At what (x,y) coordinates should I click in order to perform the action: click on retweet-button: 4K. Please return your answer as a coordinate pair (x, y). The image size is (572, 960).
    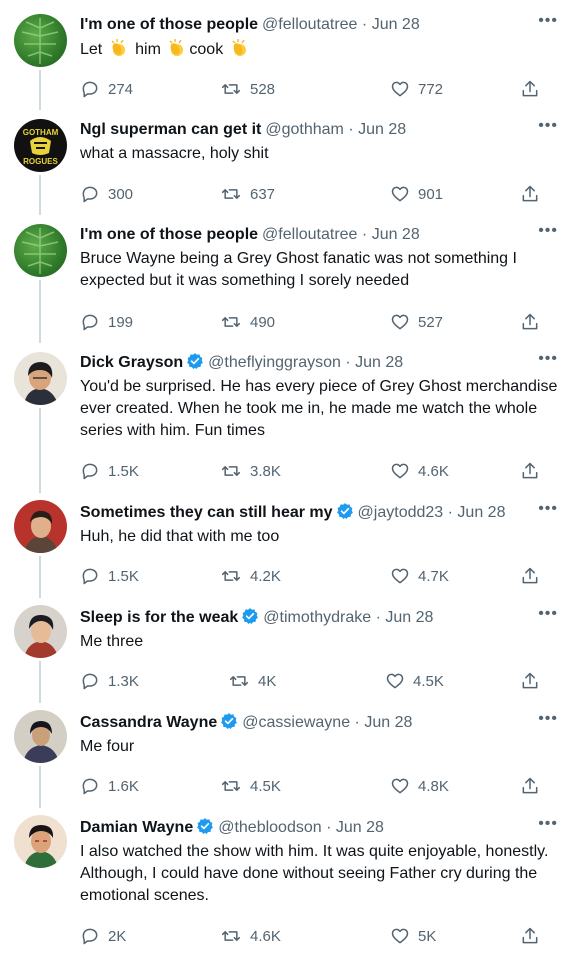
    Looking at the image, I should click on (252, 682).